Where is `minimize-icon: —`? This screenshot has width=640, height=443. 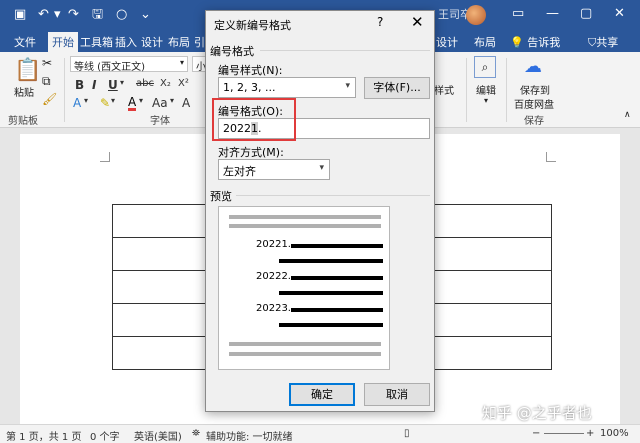 minimize-icon: — is located at coordinates (552, 13).